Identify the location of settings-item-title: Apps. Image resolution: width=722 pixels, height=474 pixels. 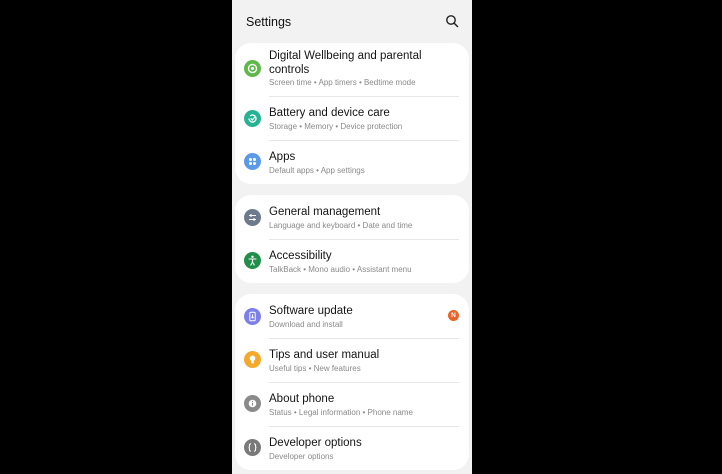
(282, 157).